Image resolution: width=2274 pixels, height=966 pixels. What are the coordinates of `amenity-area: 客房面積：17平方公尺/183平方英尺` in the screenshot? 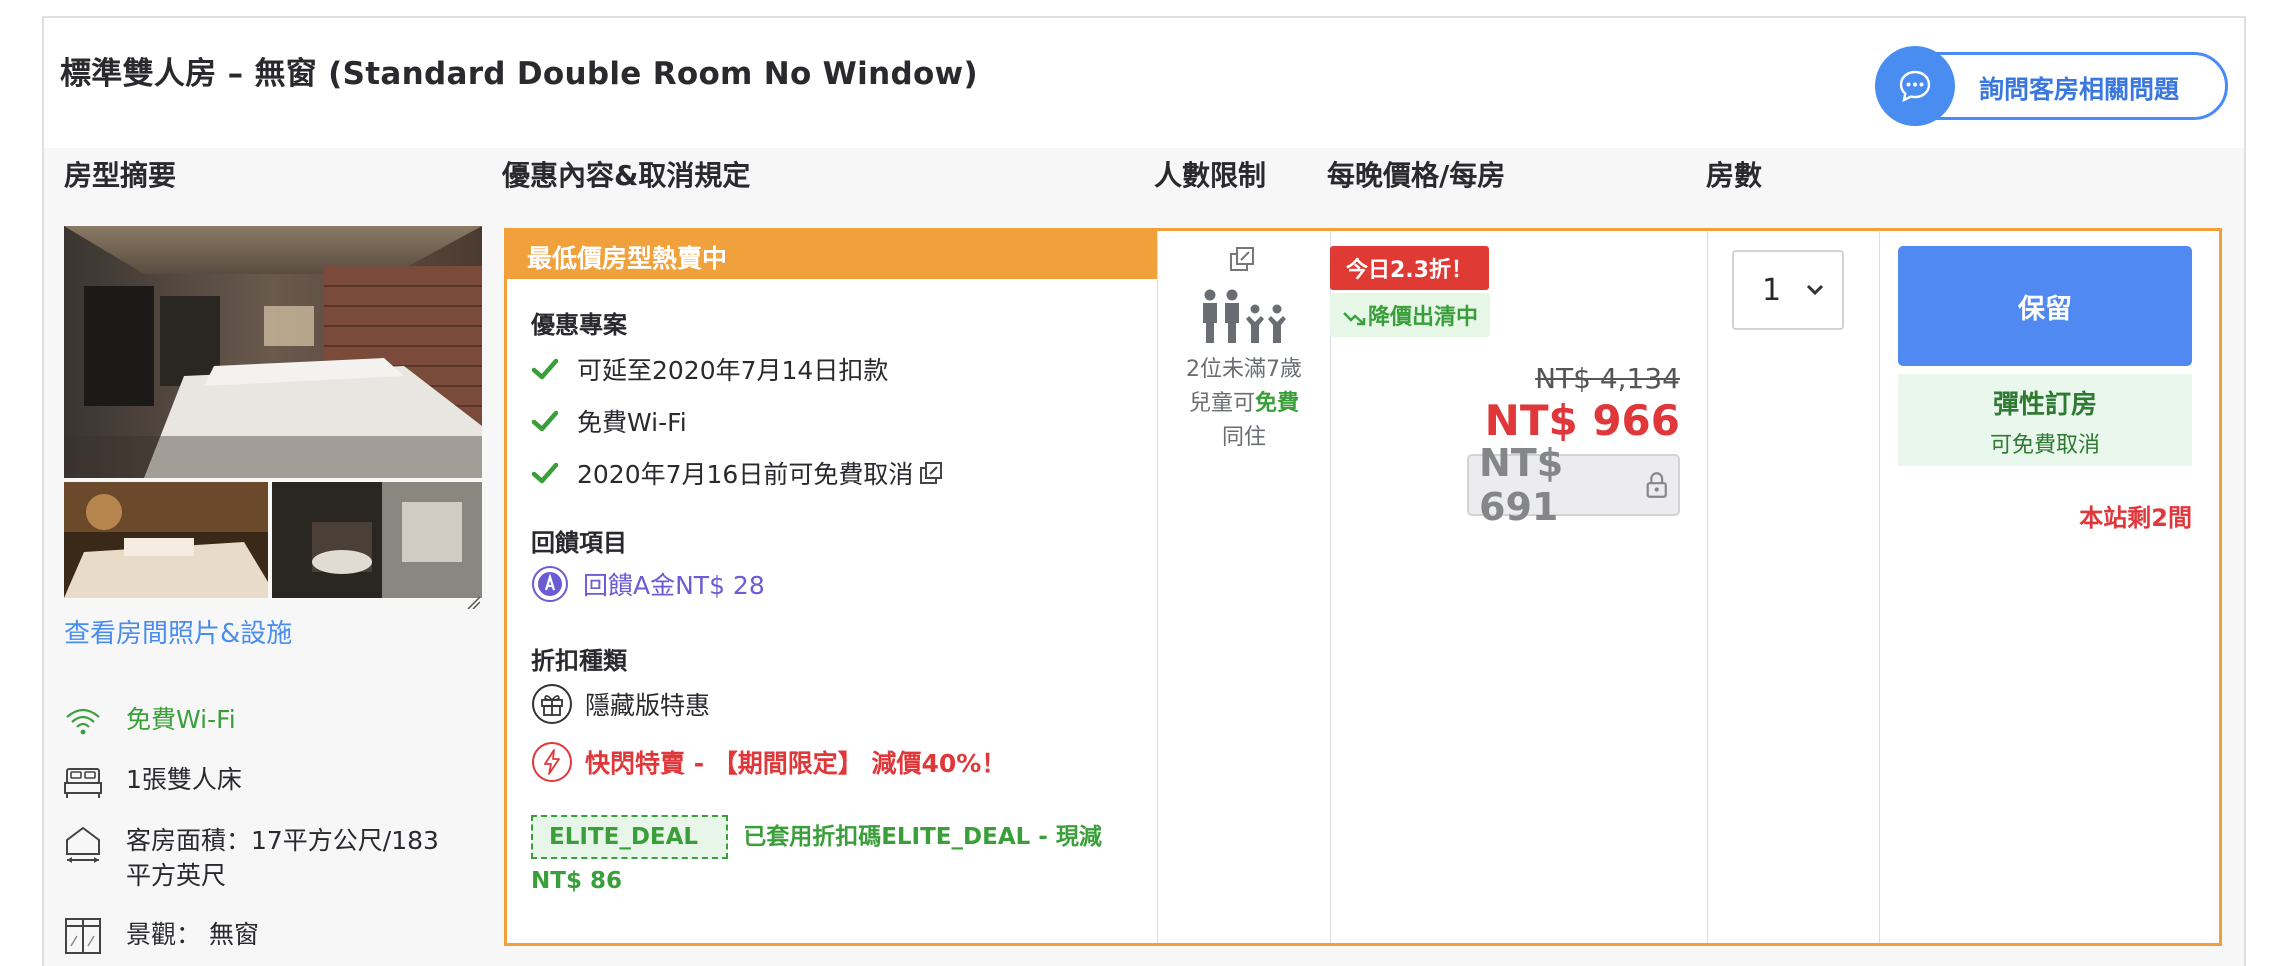 It's located at (252, 858).